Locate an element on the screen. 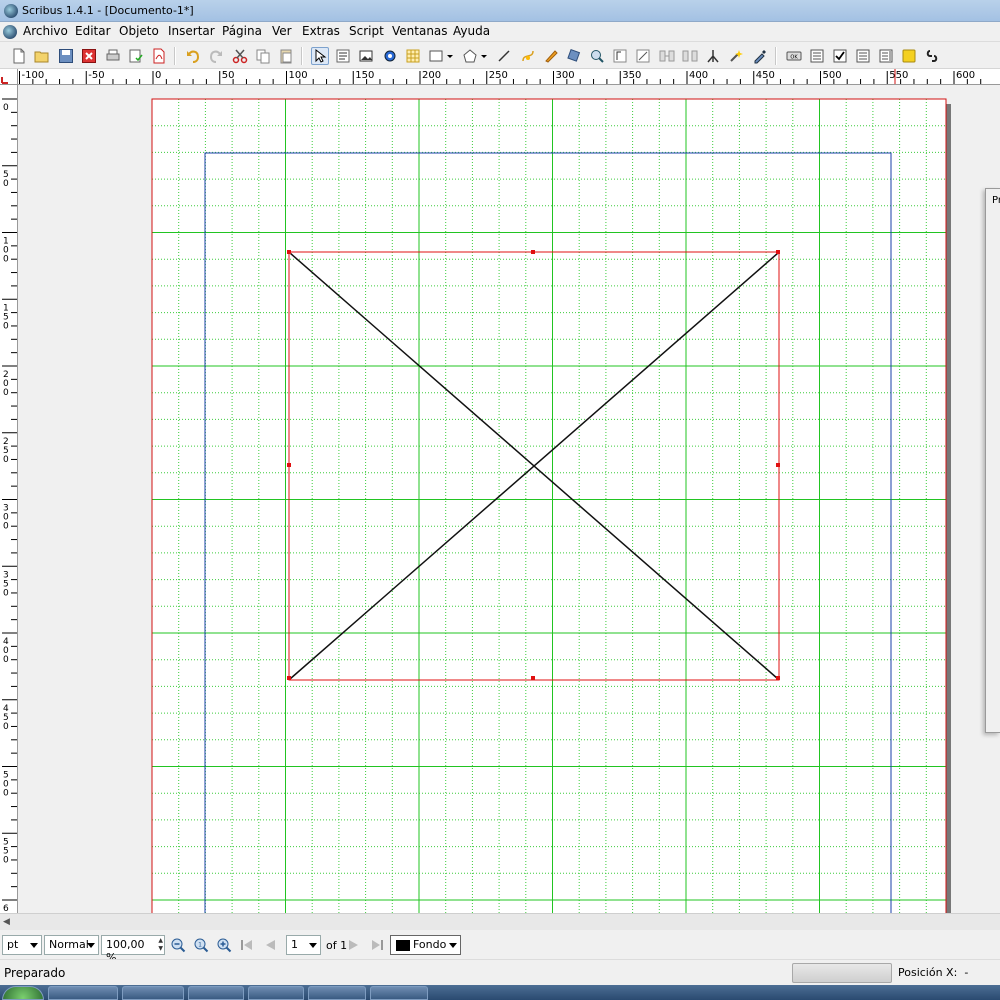 This screenshot has width=1000, height=1000. layer-select-value: Fondo is located at coordinates (430, 944).